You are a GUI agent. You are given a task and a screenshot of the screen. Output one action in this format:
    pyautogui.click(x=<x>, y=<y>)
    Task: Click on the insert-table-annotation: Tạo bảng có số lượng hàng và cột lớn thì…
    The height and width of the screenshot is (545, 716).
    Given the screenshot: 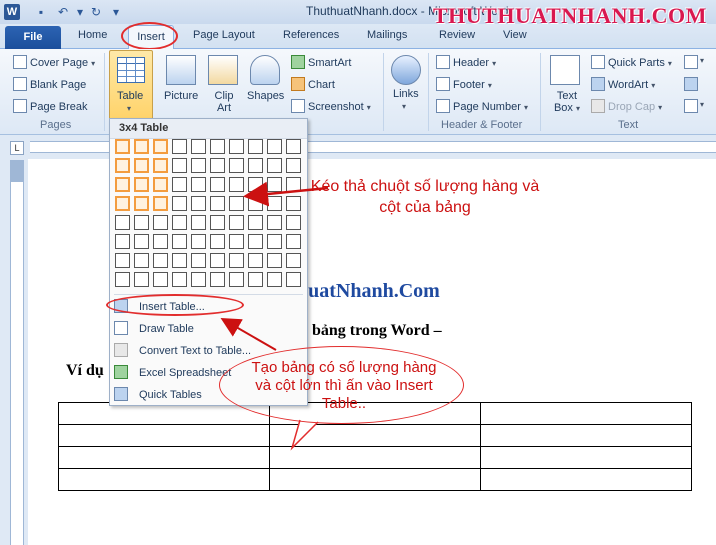 What is the action you would take?
    pyautogui.click(x=344, y=385)
    